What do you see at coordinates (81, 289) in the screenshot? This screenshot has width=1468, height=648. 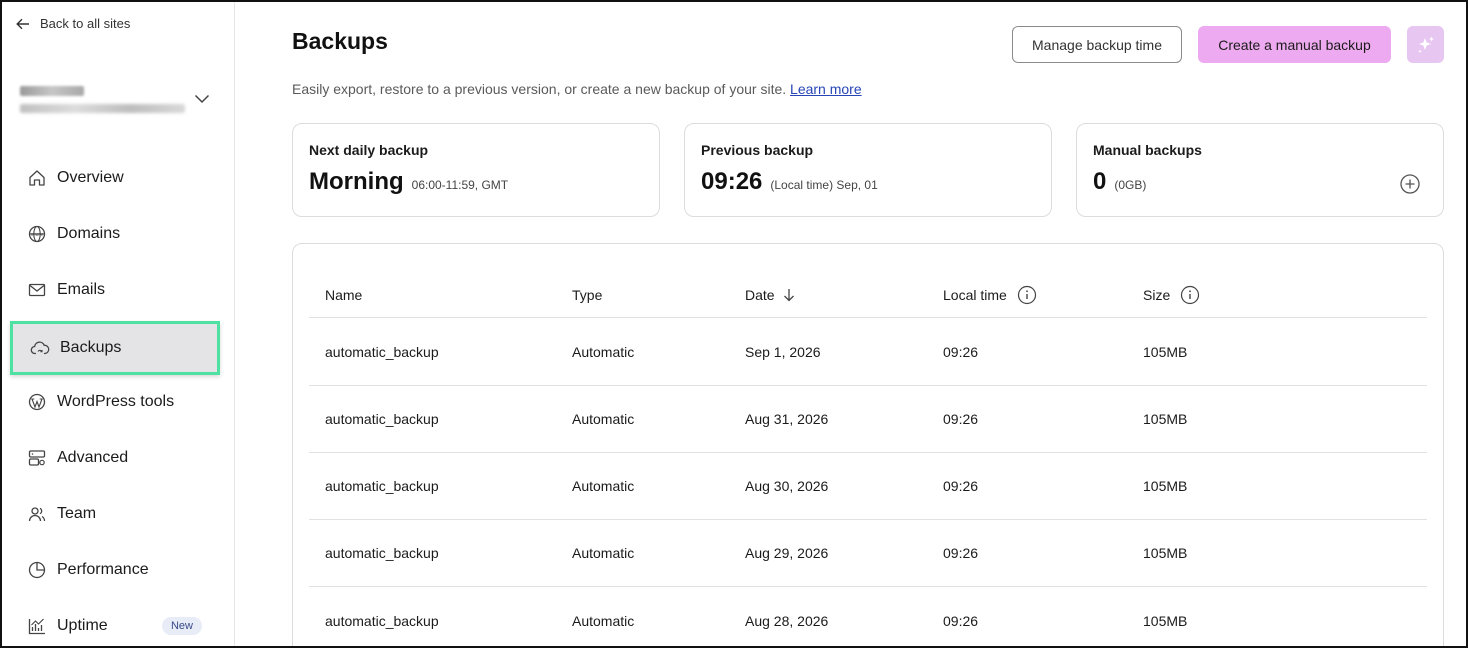 I see `sidebar-item-label: Emails` at bounding box center [81, 289].